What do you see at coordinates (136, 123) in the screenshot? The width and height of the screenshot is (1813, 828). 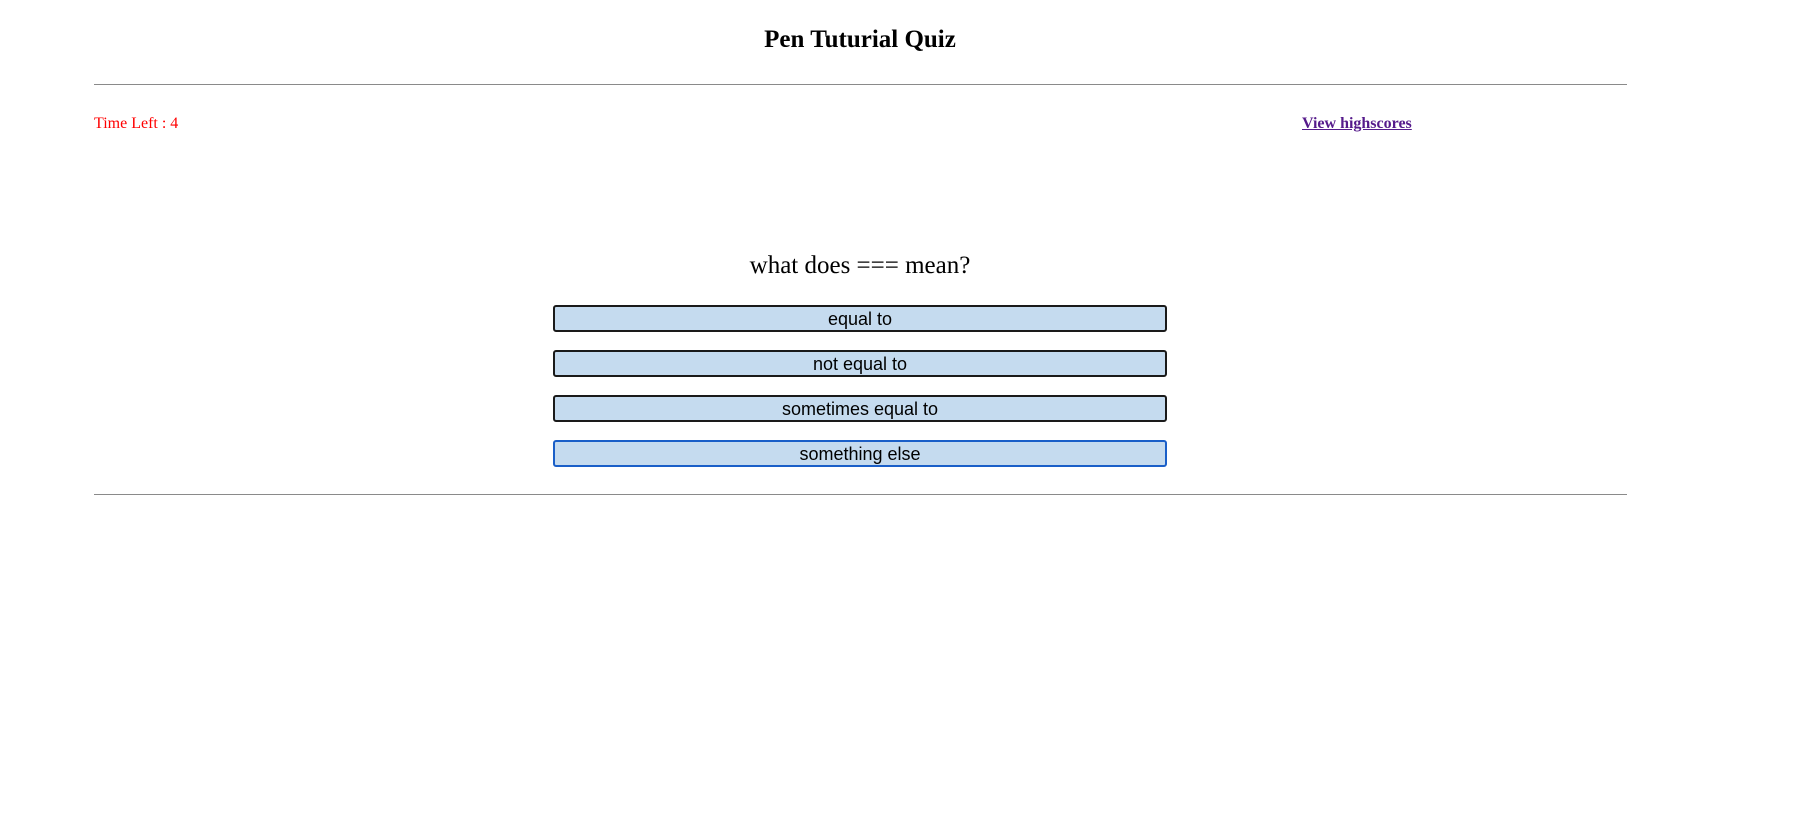 I see `time-left-display: Time Left : 4` at bounding box center [136, 123].